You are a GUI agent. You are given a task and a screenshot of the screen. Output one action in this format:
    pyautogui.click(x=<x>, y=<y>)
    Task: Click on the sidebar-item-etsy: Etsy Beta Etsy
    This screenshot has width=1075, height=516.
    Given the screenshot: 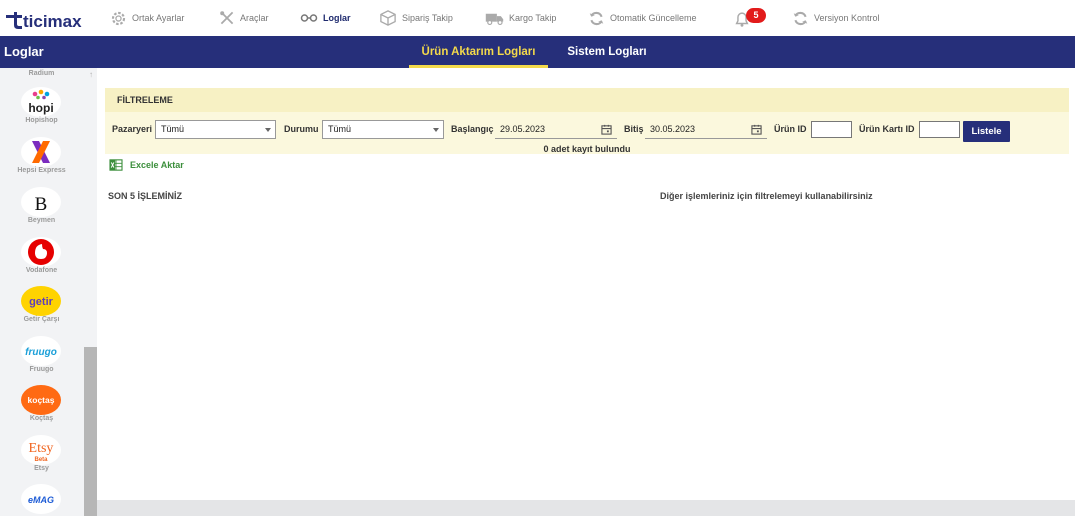 What is the action you would take?
    pyautogui.click(x=41, y=456)
    